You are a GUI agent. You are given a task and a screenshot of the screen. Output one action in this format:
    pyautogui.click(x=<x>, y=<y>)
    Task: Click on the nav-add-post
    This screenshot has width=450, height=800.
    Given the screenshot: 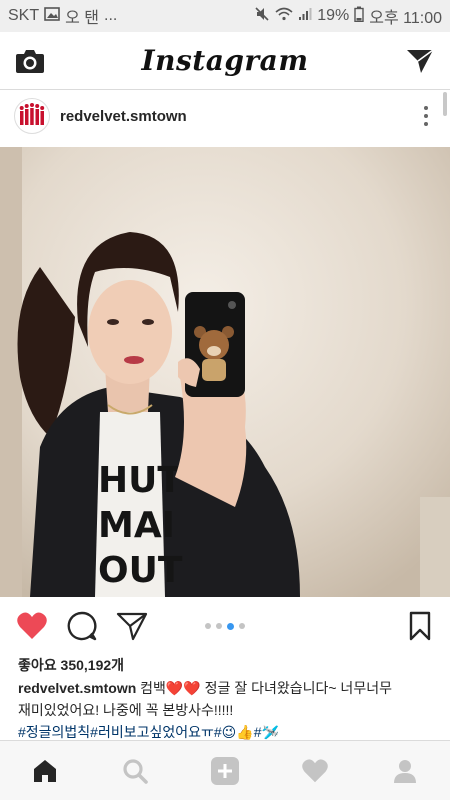 What is the action you would take?
    pyautogui.click(x=225, y=771)
    